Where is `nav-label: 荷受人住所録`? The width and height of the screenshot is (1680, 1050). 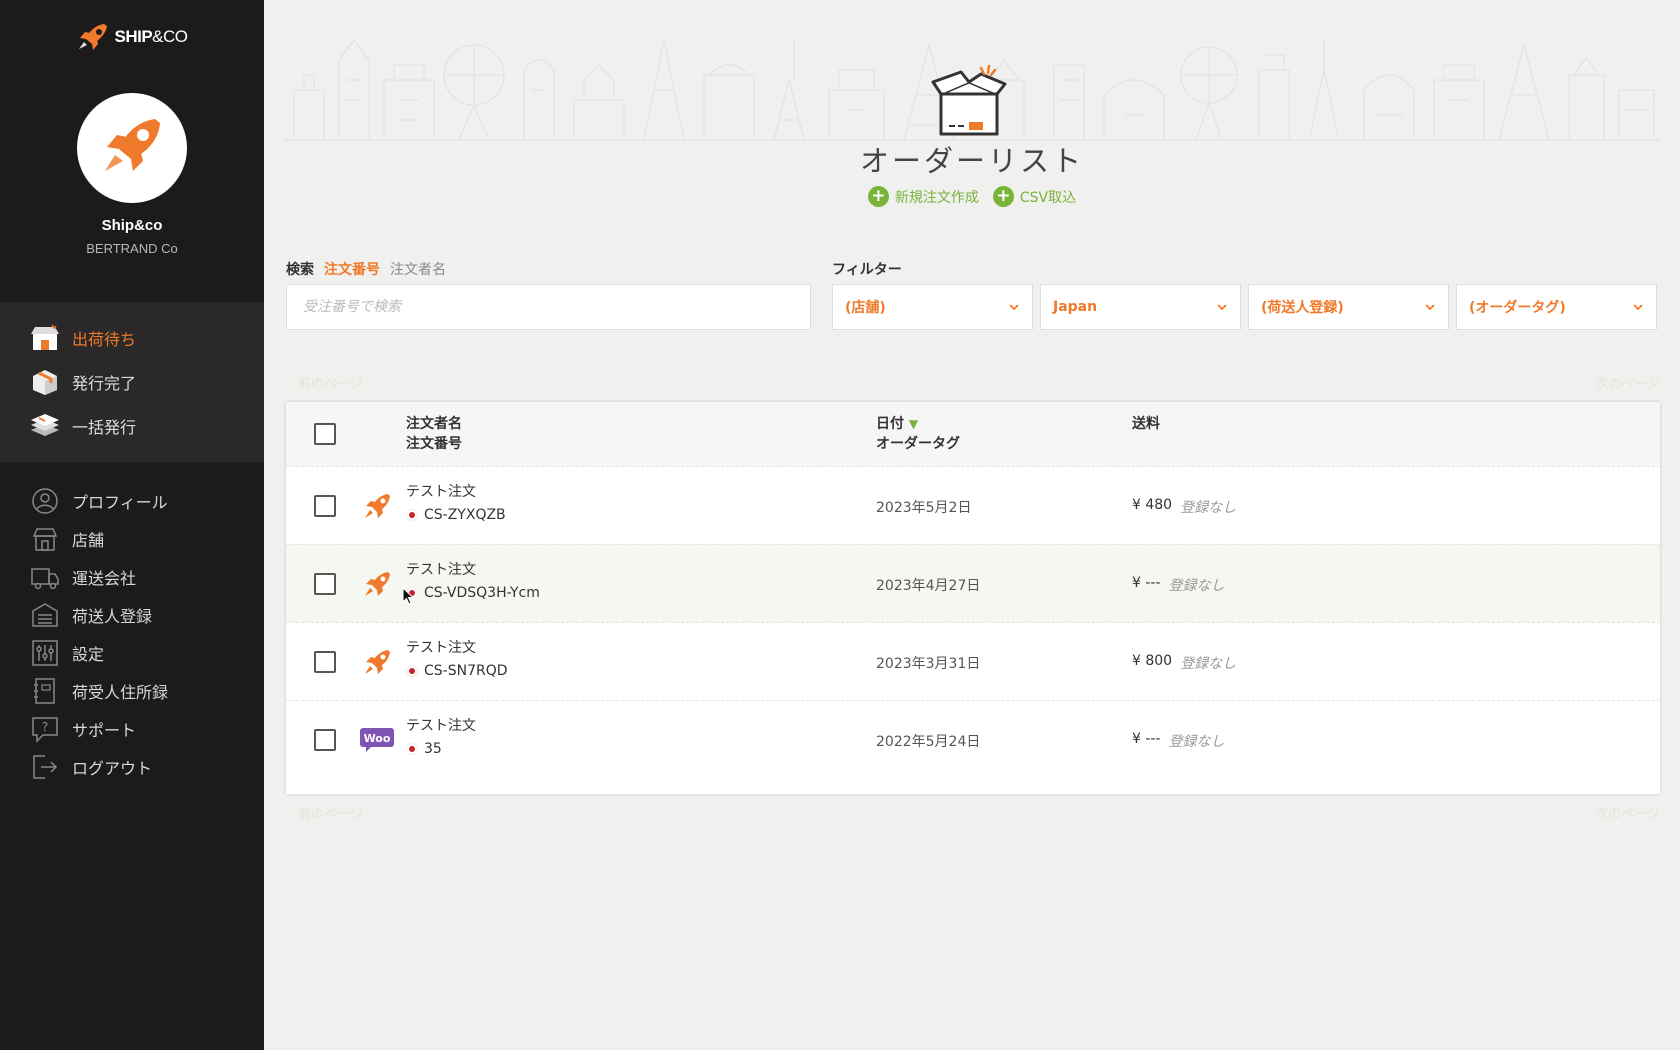
nav-label: 荷受人住所録 is located at coordinates (120, 692).